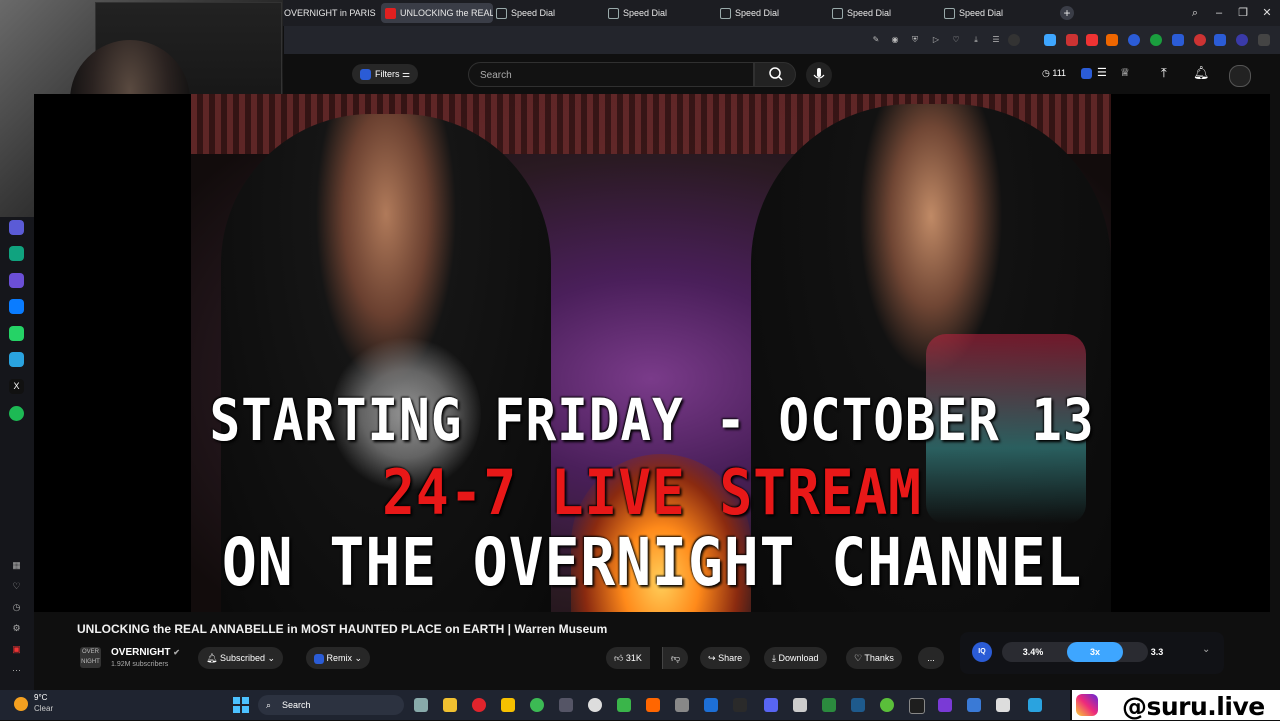 The width and height of the screenshot is (1280, 721). Describe the element at coordinates (537, 705) in the screenshot. I see `chrome-icon` at that location.